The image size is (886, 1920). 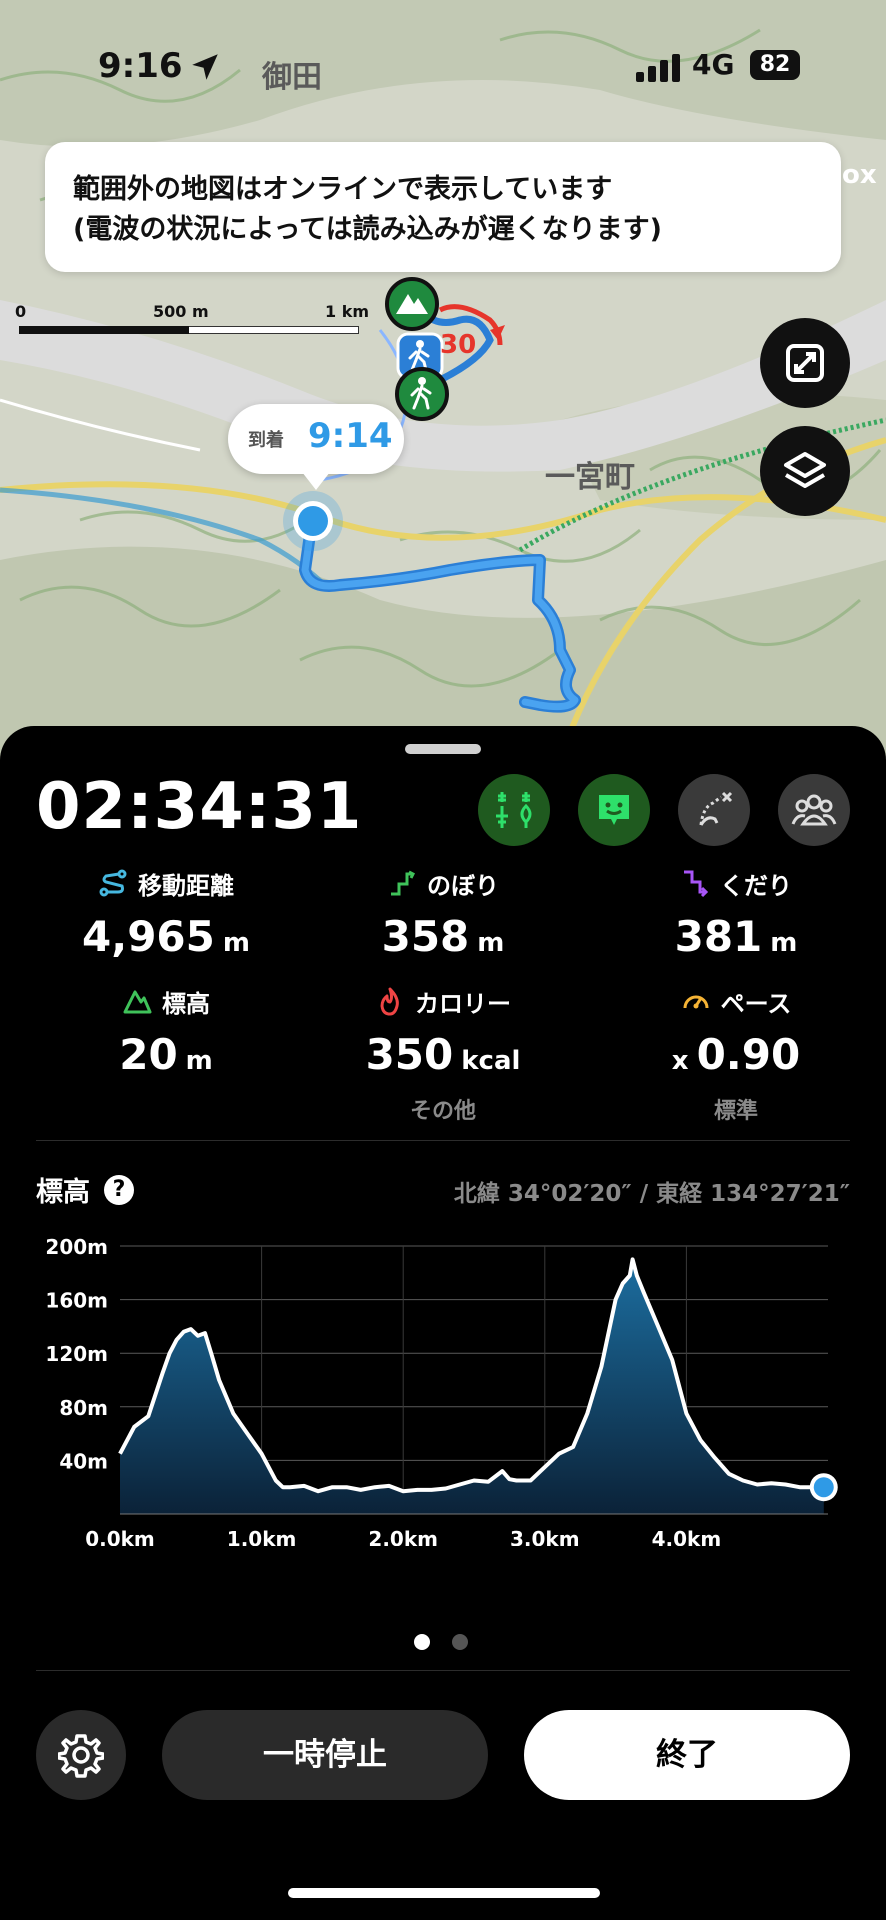 What do you see at coordinates (266, 440) in the screenshot?
I see `arrival-label: 到着` at bounding box center [266, 440].